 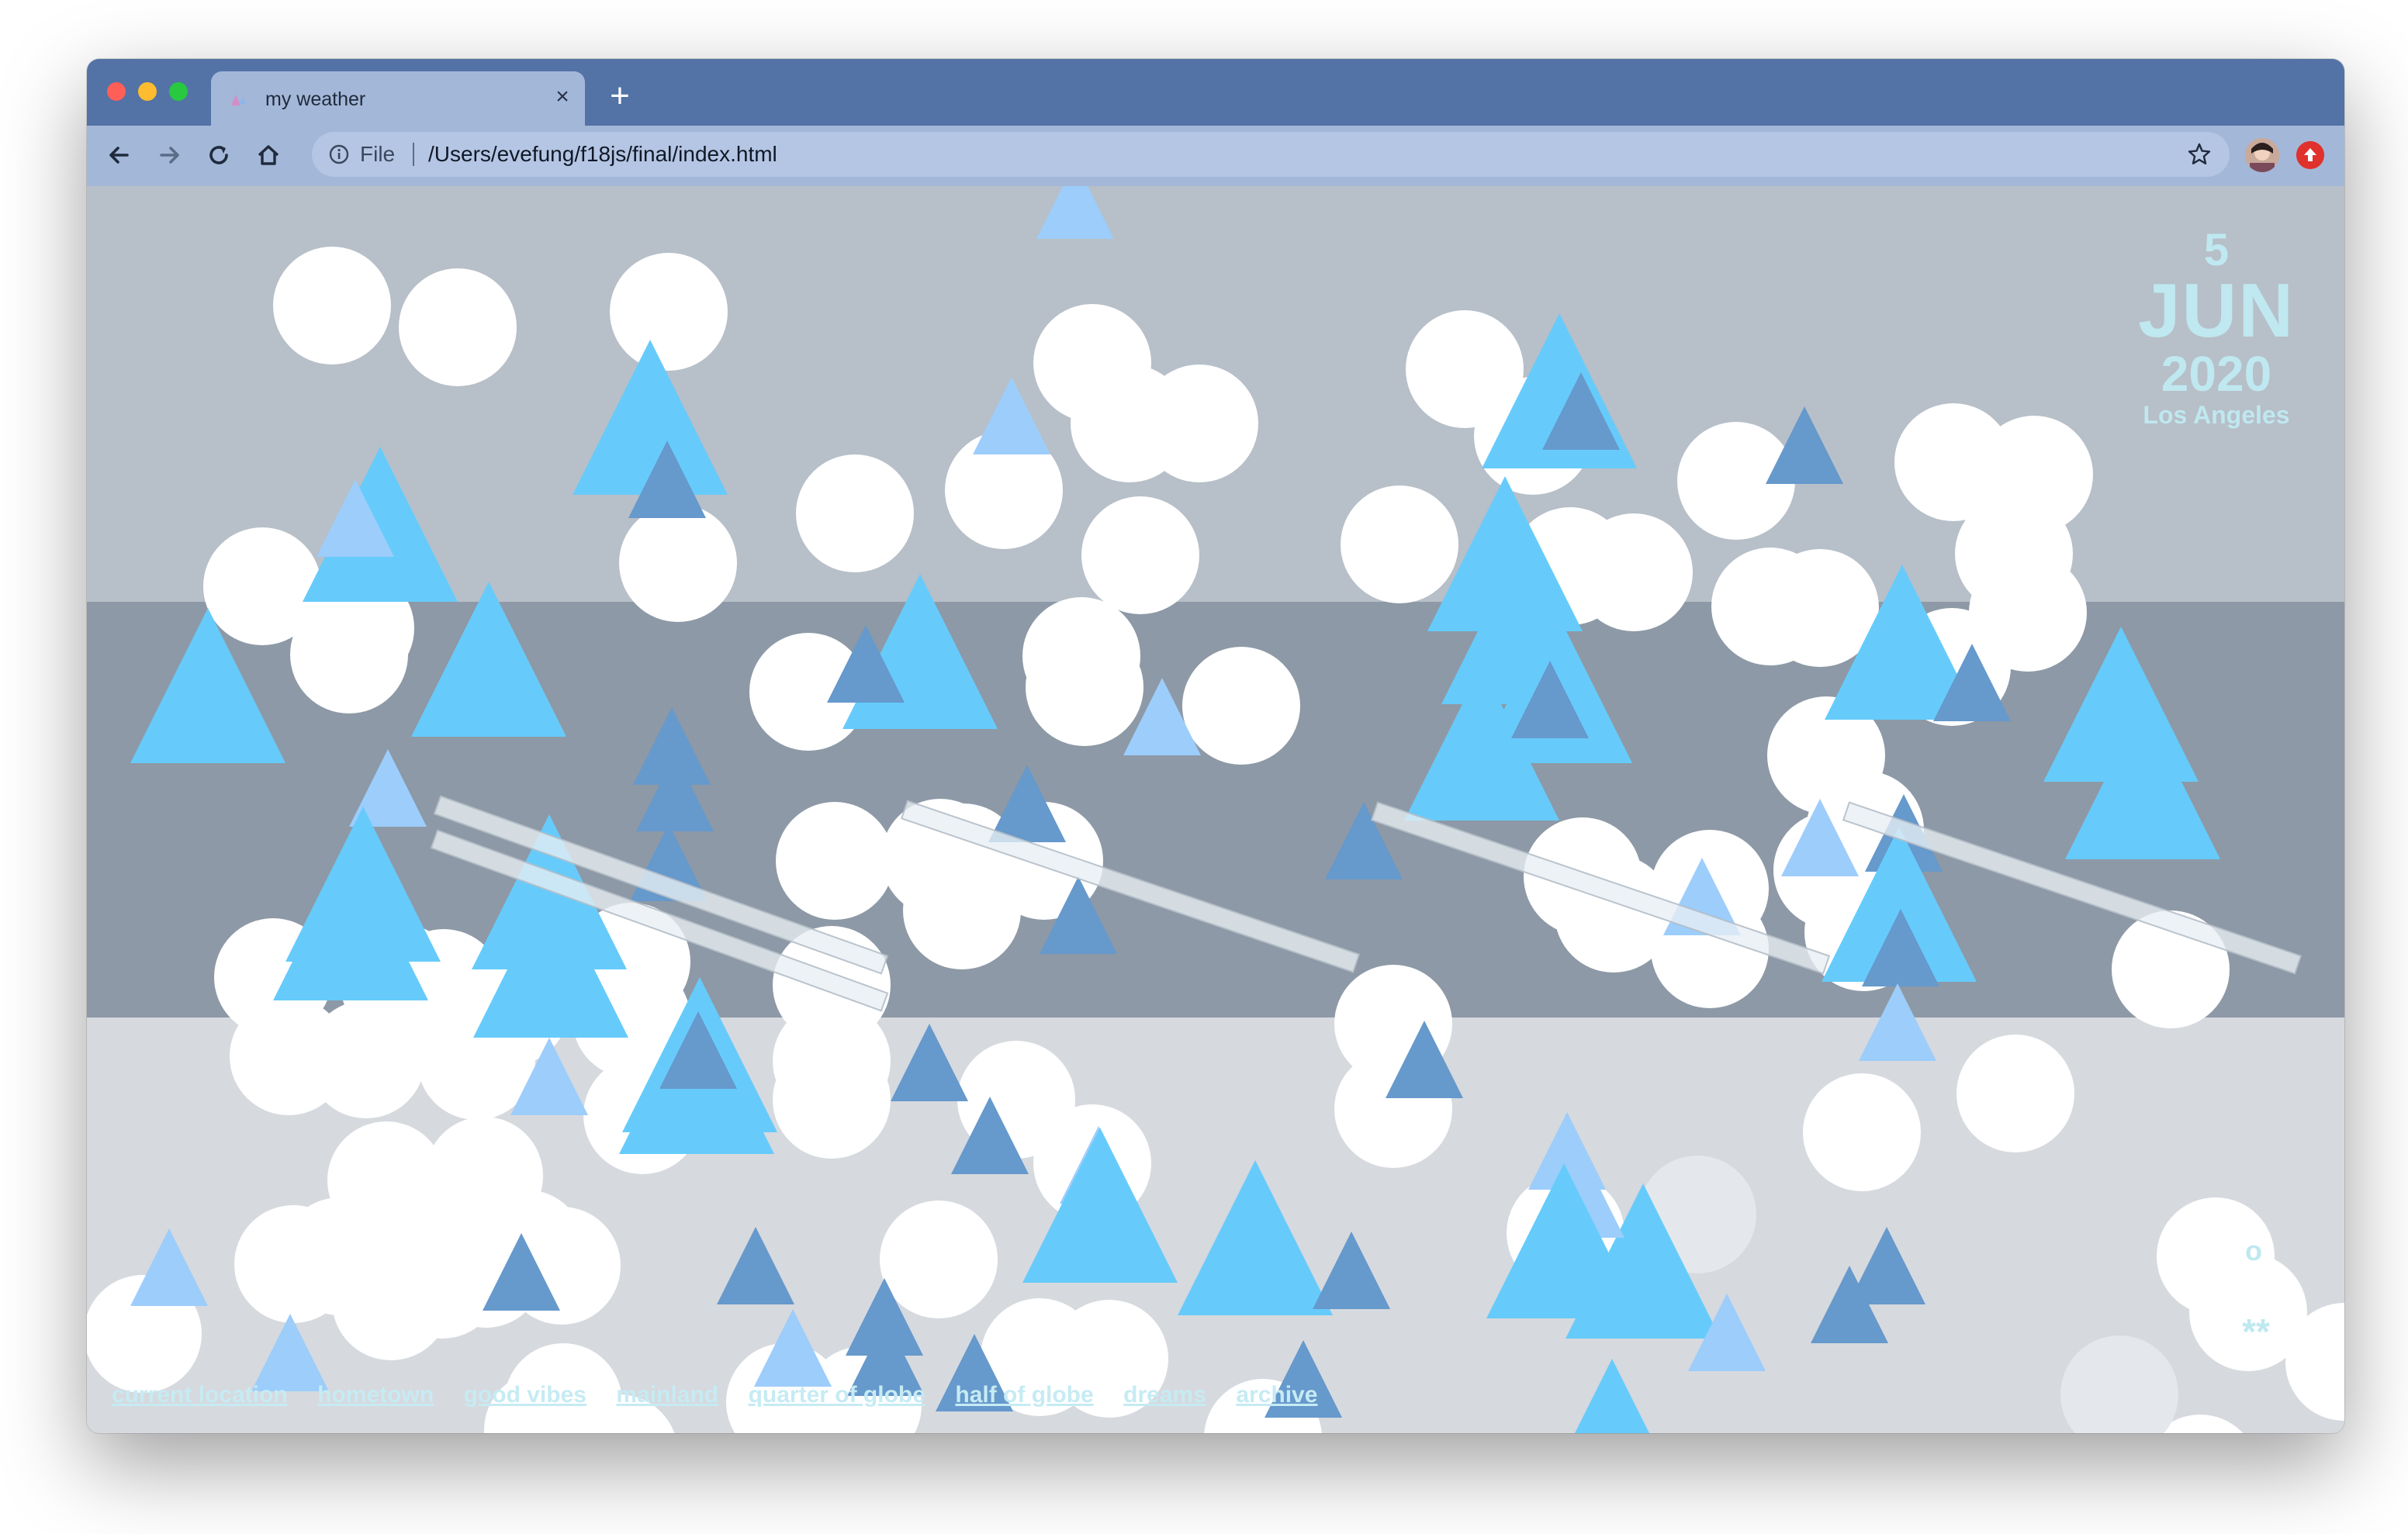 What do you see at coordinates (2216, 374) in the screenshot?
I see `date-year: 2020` at bounding box center [2216, 374].